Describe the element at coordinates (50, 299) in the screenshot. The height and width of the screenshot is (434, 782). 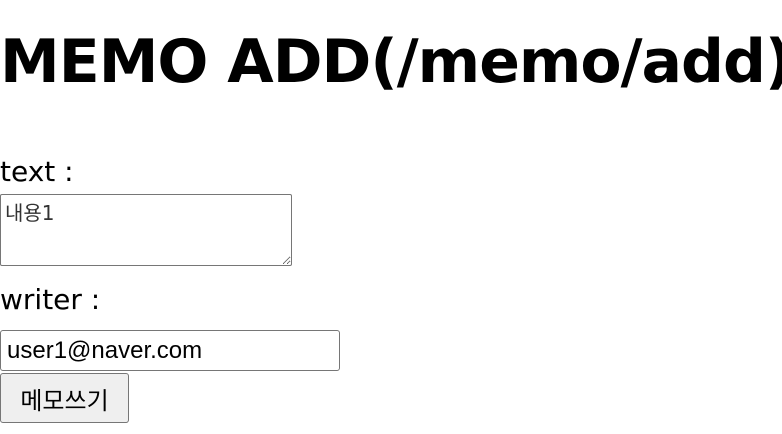
I see `writer-label: writer :` at that location.